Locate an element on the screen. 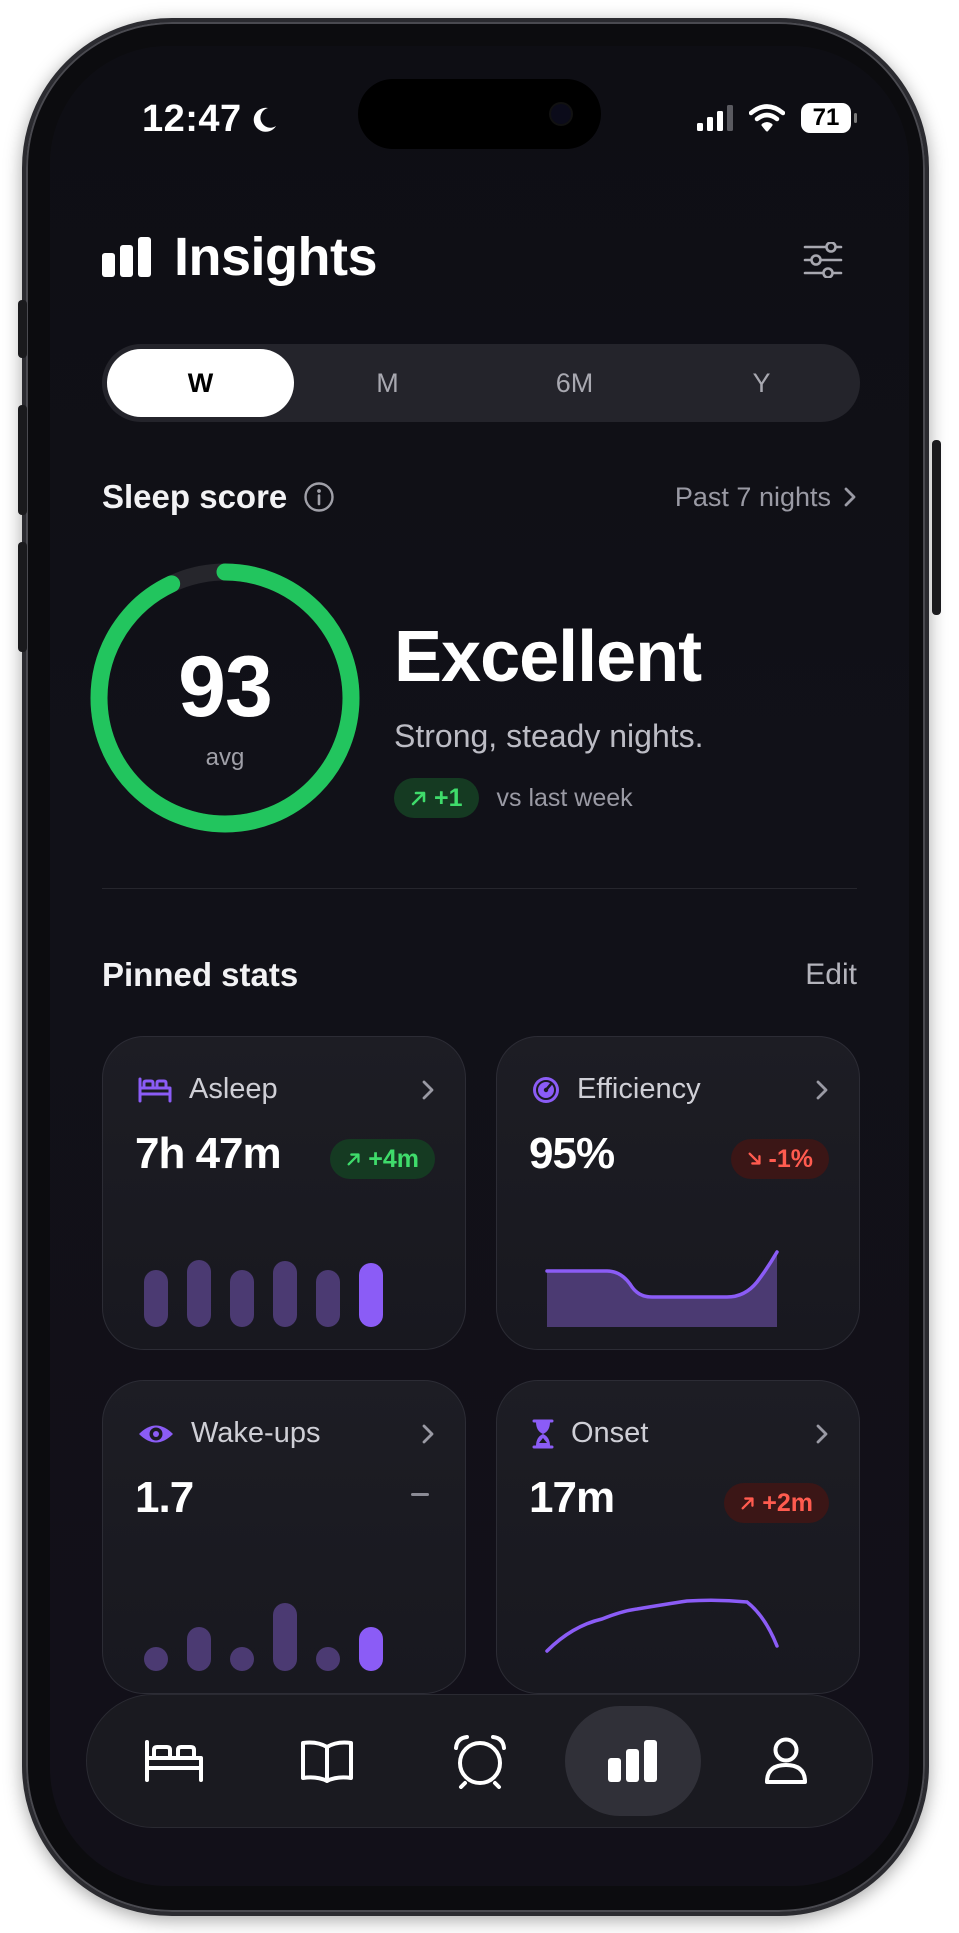 This screenshot has height=1933, width=959. chart-bars-icon is located at coordinates (126, 257).